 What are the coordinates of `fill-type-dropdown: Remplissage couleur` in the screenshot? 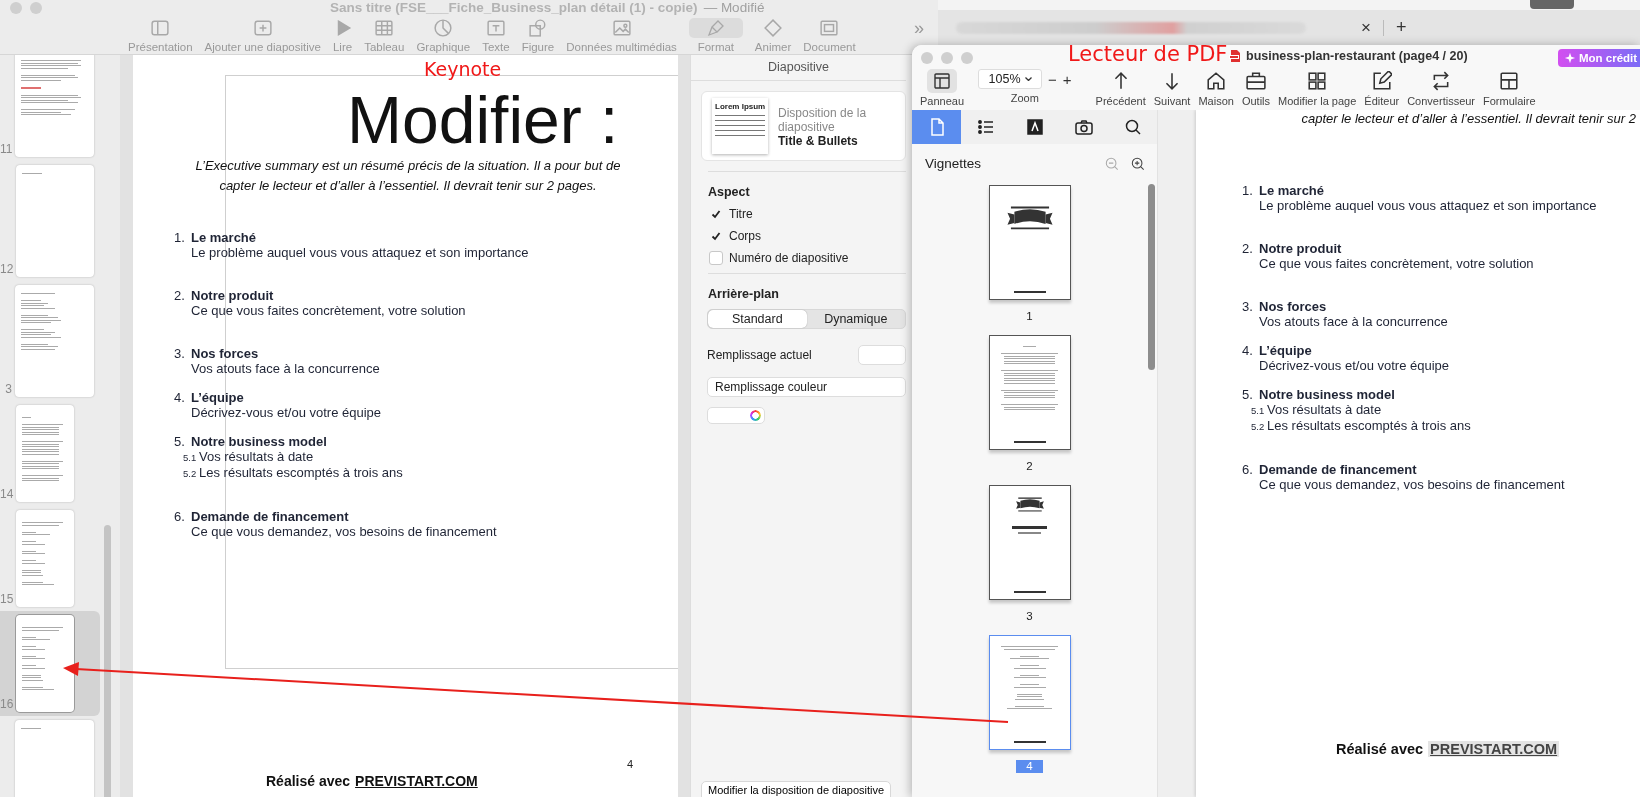 It's located at (806, 387).